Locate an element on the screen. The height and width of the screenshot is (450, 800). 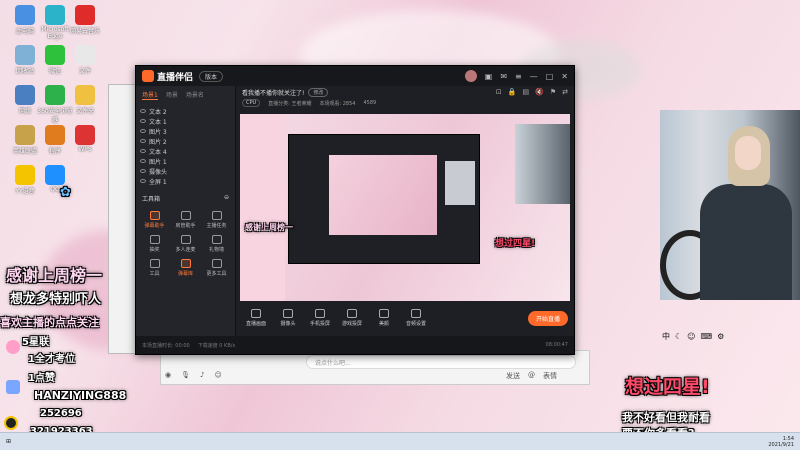
volume-icon: ♪ is located at coordinates (202, 375).